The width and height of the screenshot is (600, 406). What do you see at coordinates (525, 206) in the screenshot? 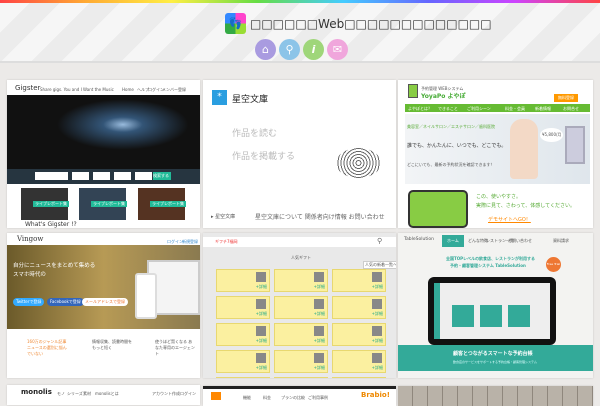
I see `yoyapo-lead2: 実際に見て、さわって、体感してください。` at bounding box center [525, 206].